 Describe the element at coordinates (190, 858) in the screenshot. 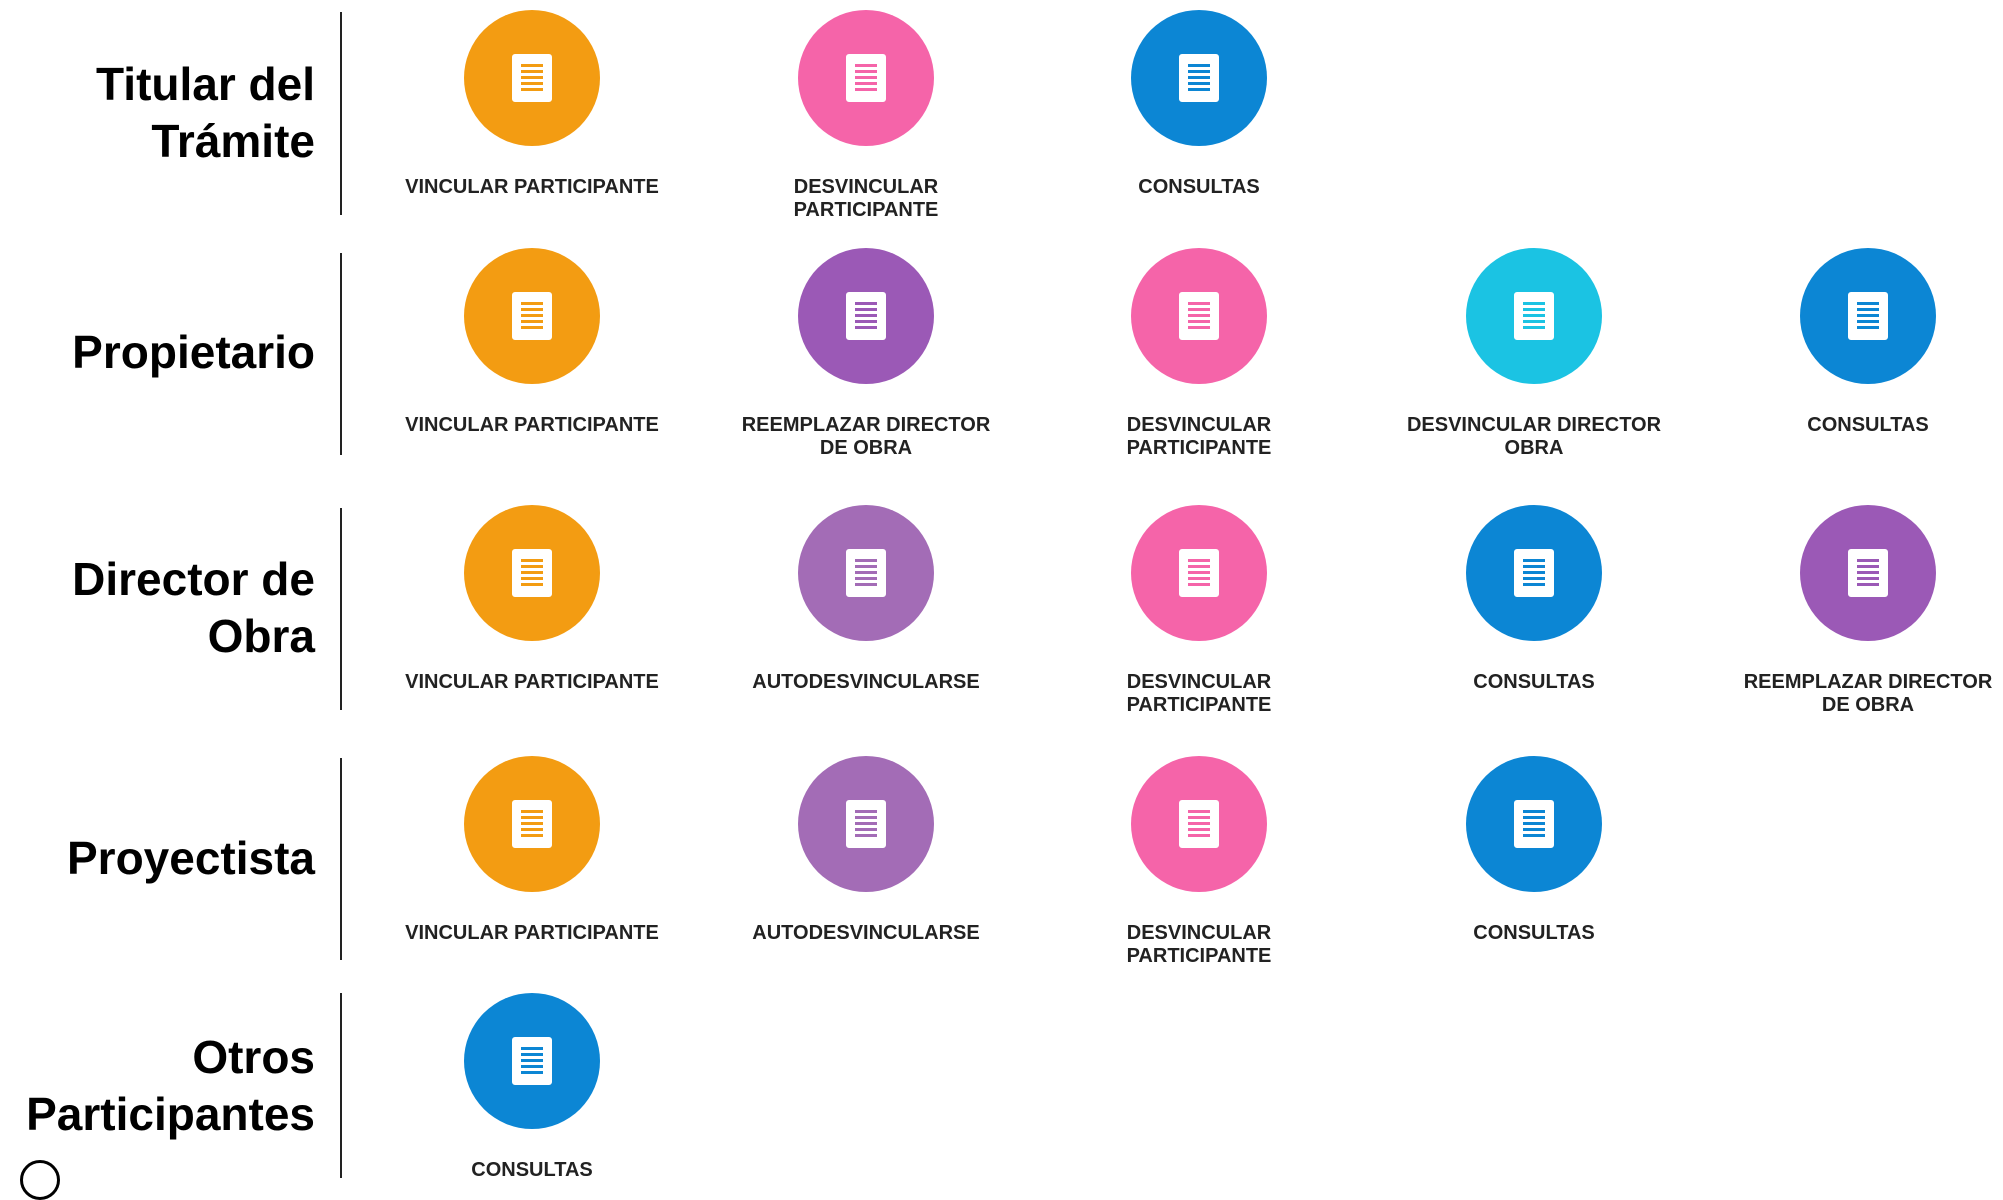

I see `role-label: Proyectista` at that location.